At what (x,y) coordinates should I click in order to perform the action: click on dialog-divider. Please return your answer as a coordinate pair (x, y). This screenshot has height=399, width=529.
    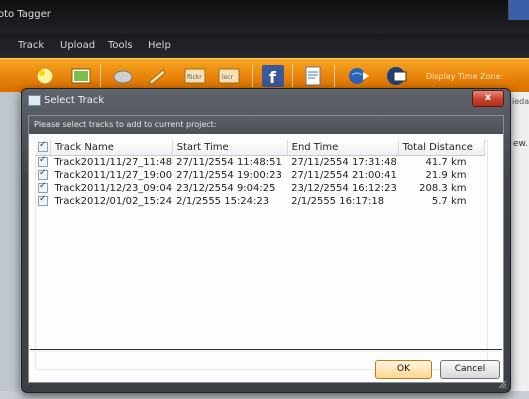
    Looking at the image, I should click on (266, 350).